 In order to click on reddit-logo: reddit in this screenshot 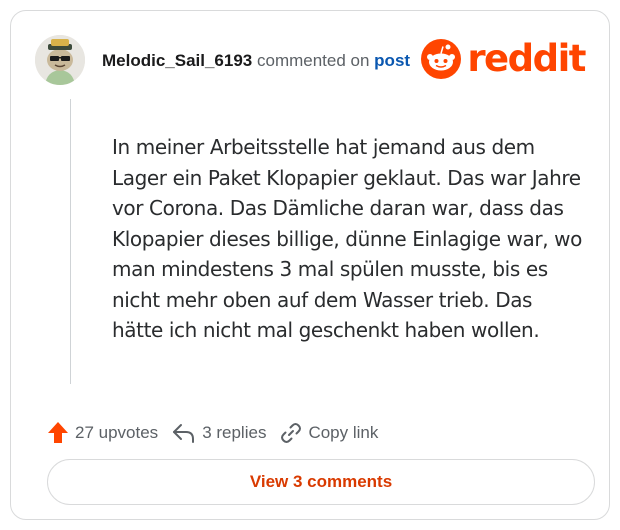, I will do `click(503, 59)`.